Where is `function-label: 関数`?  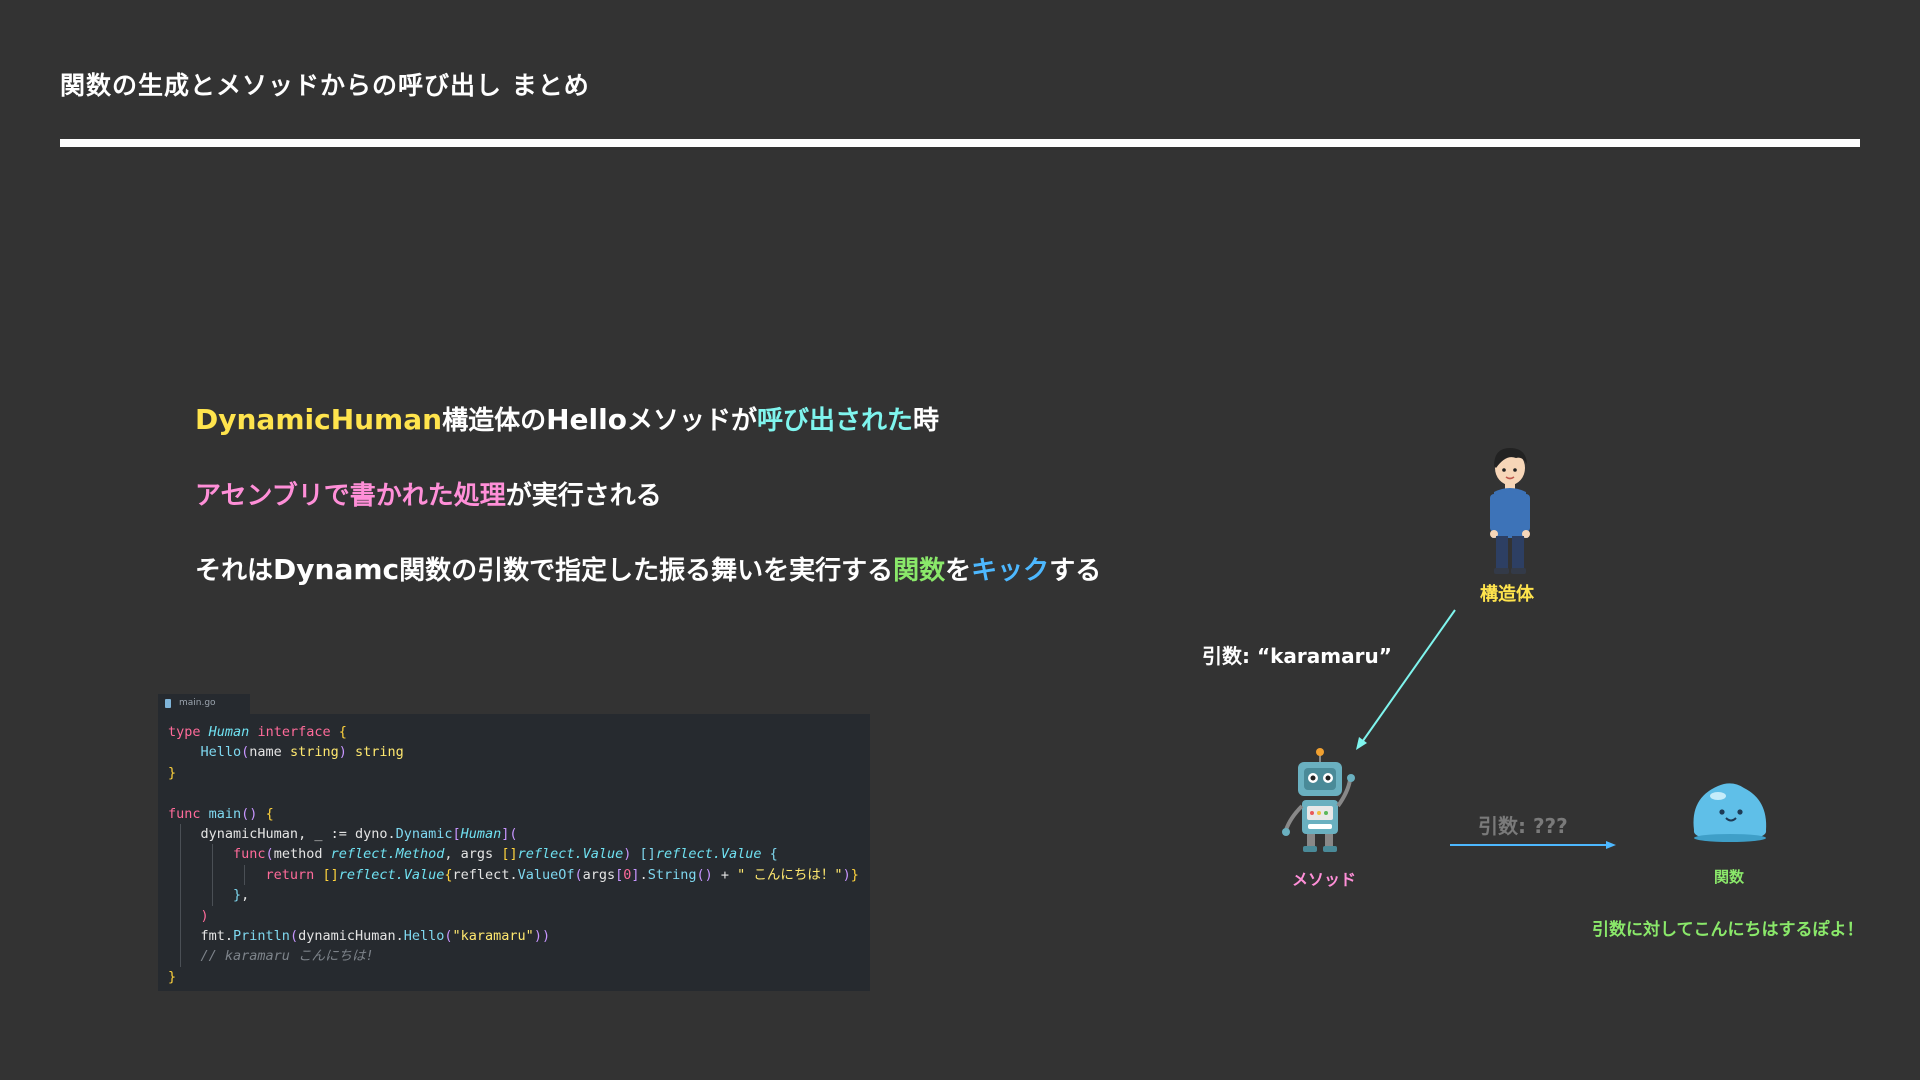 function-label: 関数 is located at coordinates (1729, 877).